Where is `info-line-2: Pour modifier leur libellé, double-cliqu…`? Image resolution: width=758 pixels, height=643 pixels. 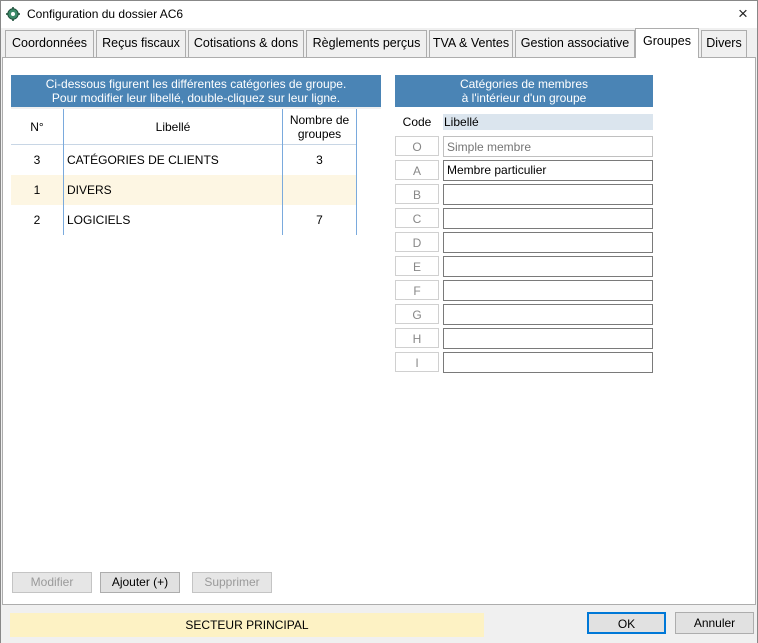
info-line-2: Pour modifier leur libellé, double-cliqu… is located at coordinates (196, 98).